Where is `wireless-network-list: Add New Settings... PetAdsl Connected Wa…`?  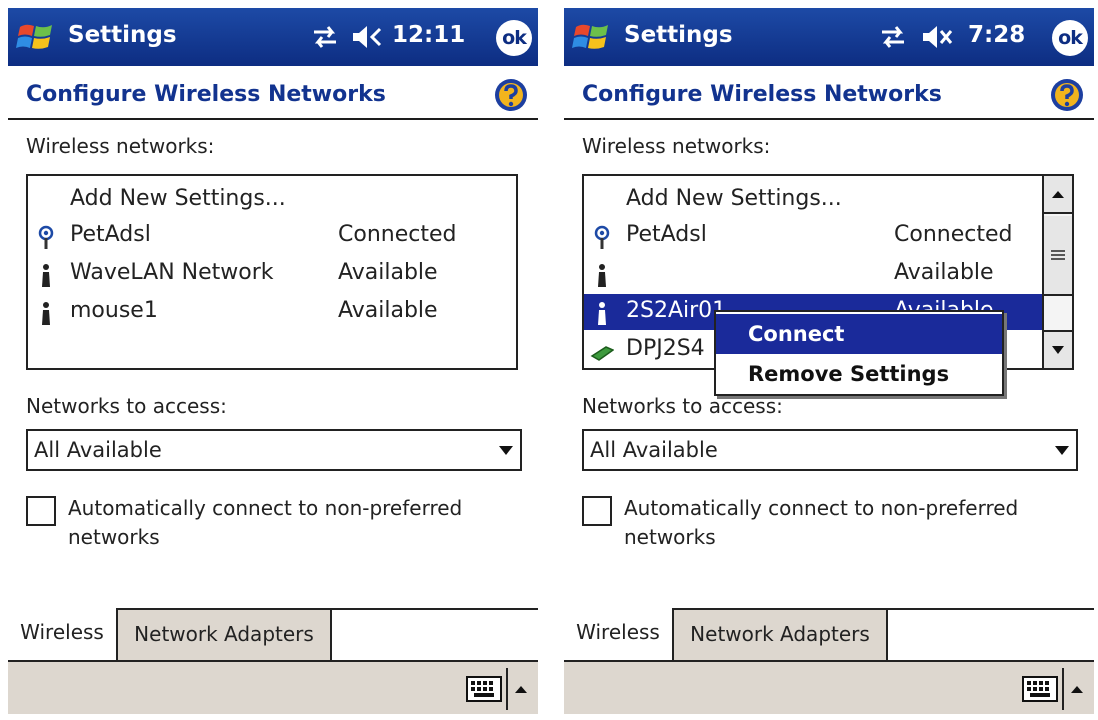
wireless-network-list: Add New Settings... PetAdsl Connected Wa… is located at coordinates (272, 272).